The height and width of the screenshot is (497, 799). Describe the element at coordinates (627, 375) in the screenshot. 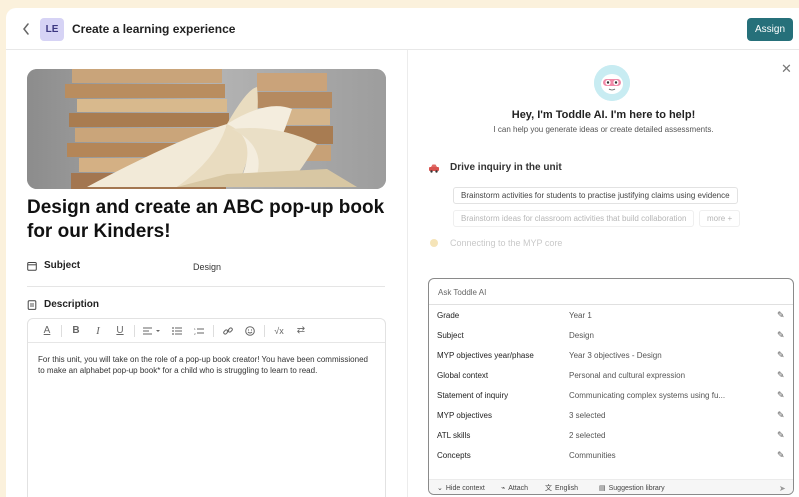

I see `context-value: Personal and cultural expression` at that location.